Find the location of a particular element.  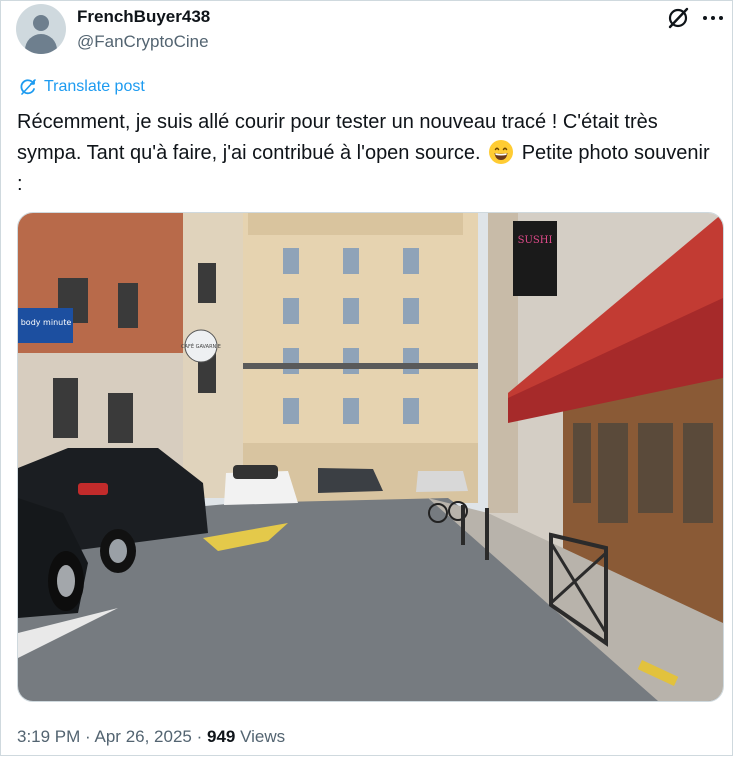

user-handle: @FanCryptoCine is located at coordinates (143, 42).